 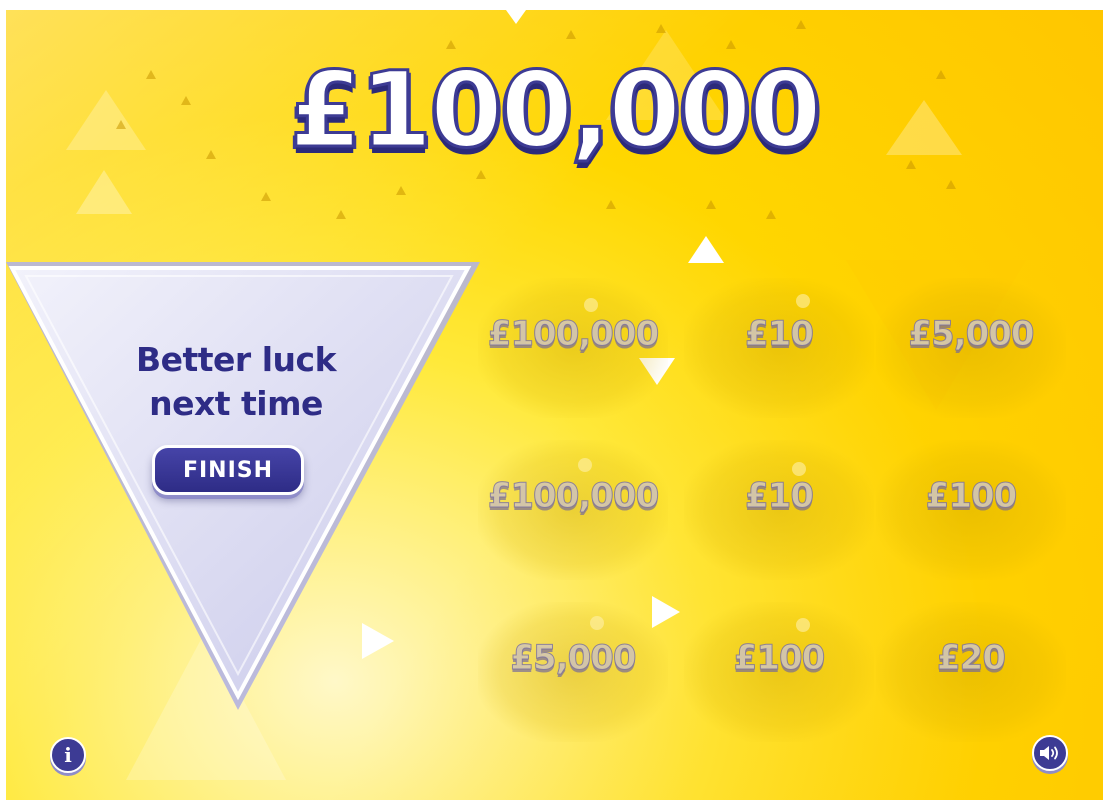 I want to click on sound-button, so click(x=1050, y=753).